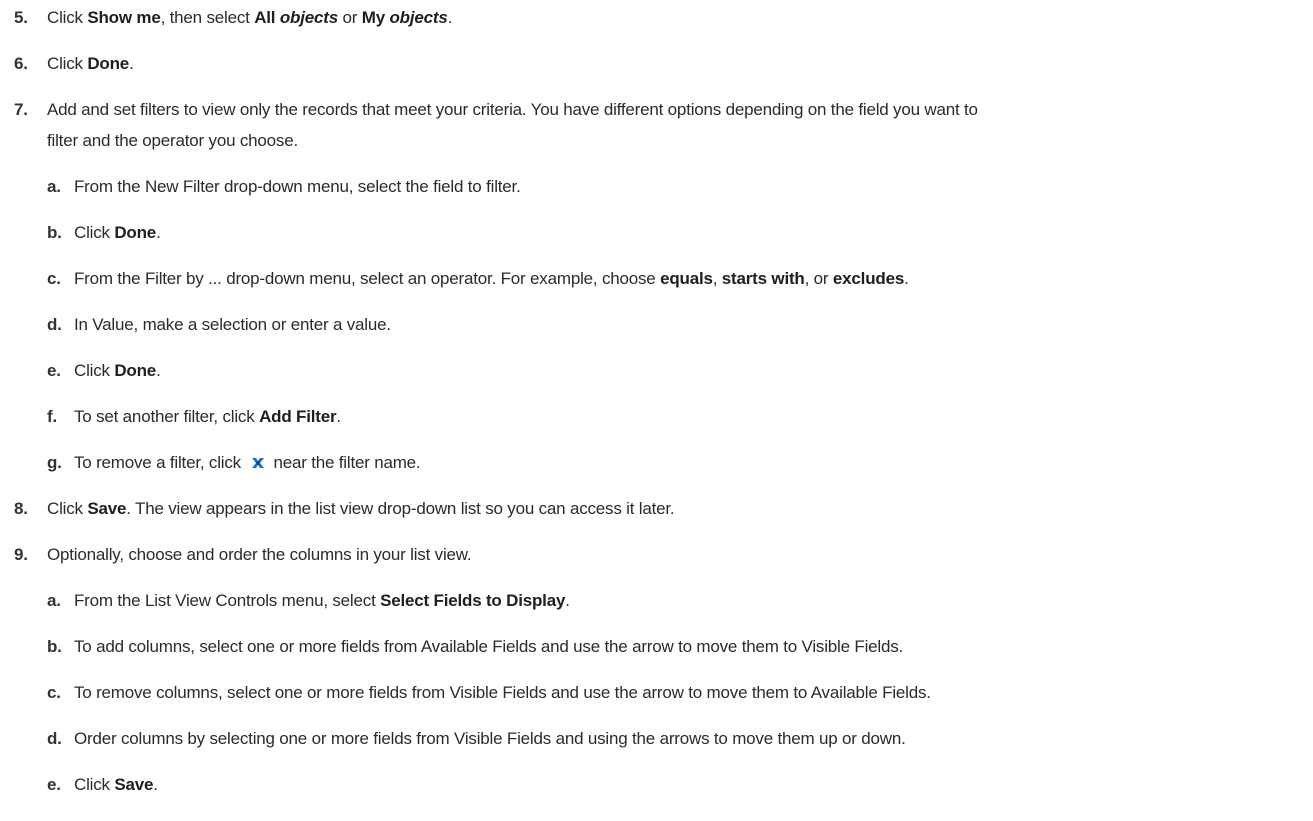 The height and width of the screenshot is (821, 1313). Describe the element at coordinates (52, 416) in the screenshot. I see `substep-letter: f.` at that location.